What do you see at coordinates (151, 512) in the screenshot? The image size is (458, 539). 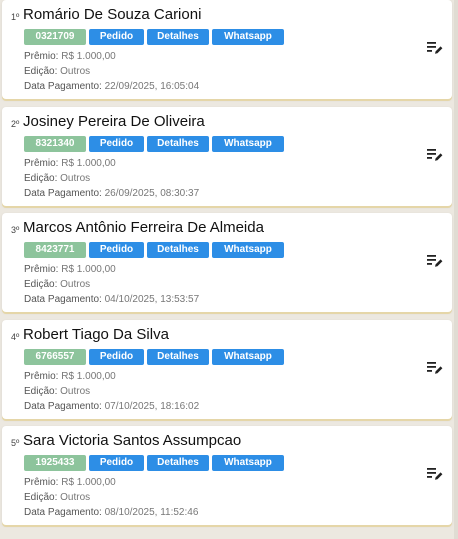 I see `field-value: 08/10/2025, 11:52:46` at bounding box center [151, 512].